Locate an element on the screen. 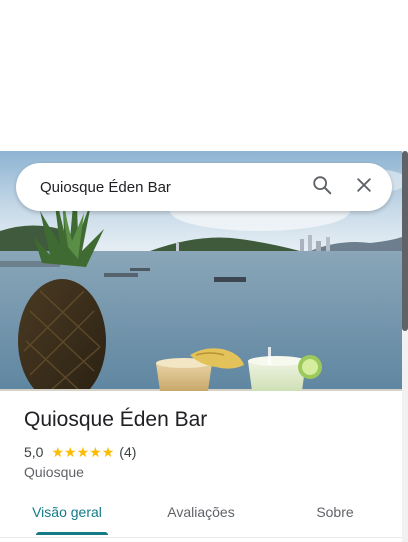 This screenshot has width=408, height=542. search-box is located at coordinates (204, 187).